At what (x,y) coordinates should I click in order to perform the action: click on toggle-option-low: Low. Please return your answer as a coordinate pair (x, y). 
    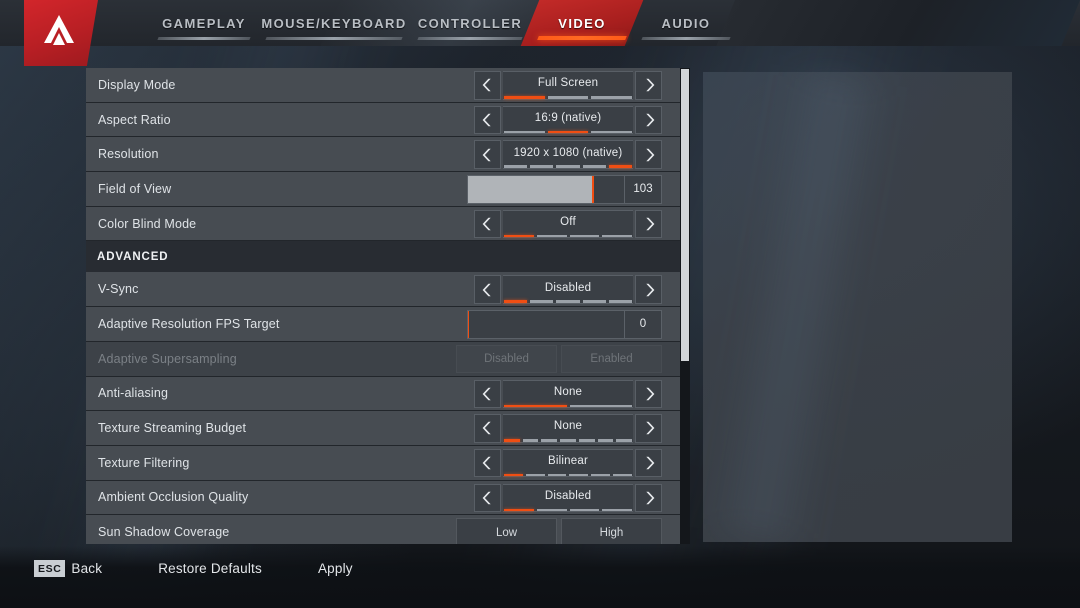
    Looking at the image, I should click on (506, 531).